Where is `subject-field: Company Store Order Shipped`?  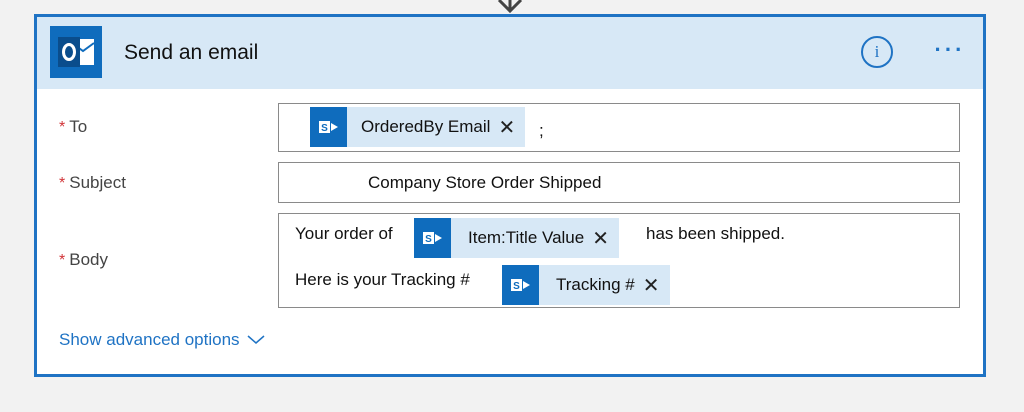
subject-field: Company Store Order Shipped is located at coordinates (619, 182).